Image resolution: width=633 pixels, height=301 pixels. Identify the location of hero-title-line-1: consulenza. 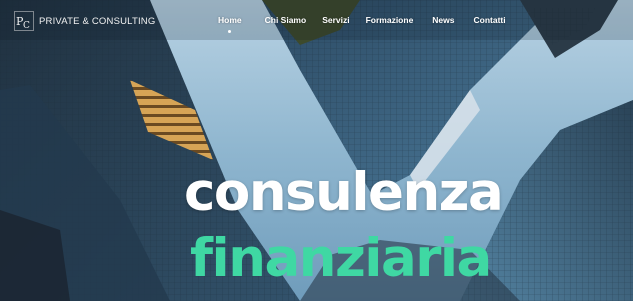
(344, 192).